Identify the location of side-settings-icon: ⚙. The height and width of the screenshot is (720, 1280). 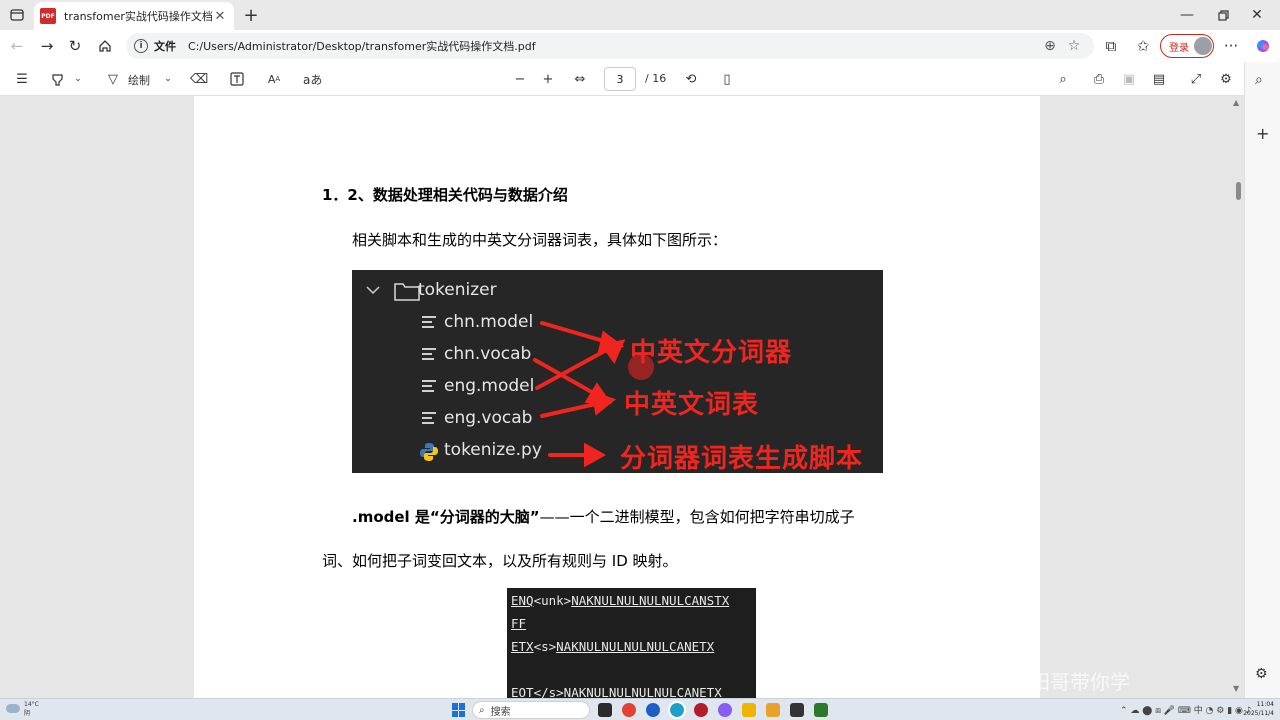
(1261, 674).